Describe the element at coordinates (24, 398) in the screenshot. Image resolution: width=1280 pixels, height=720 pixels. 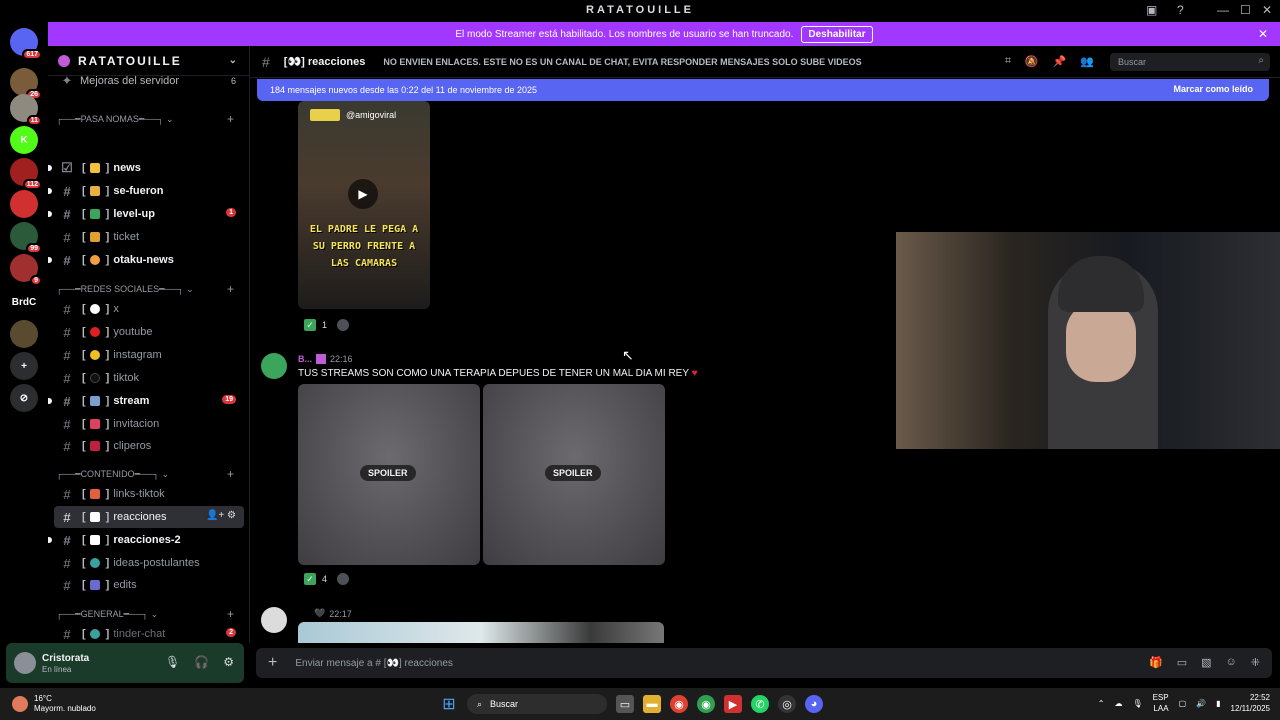
I see `server-icon: ⊘` at that location.